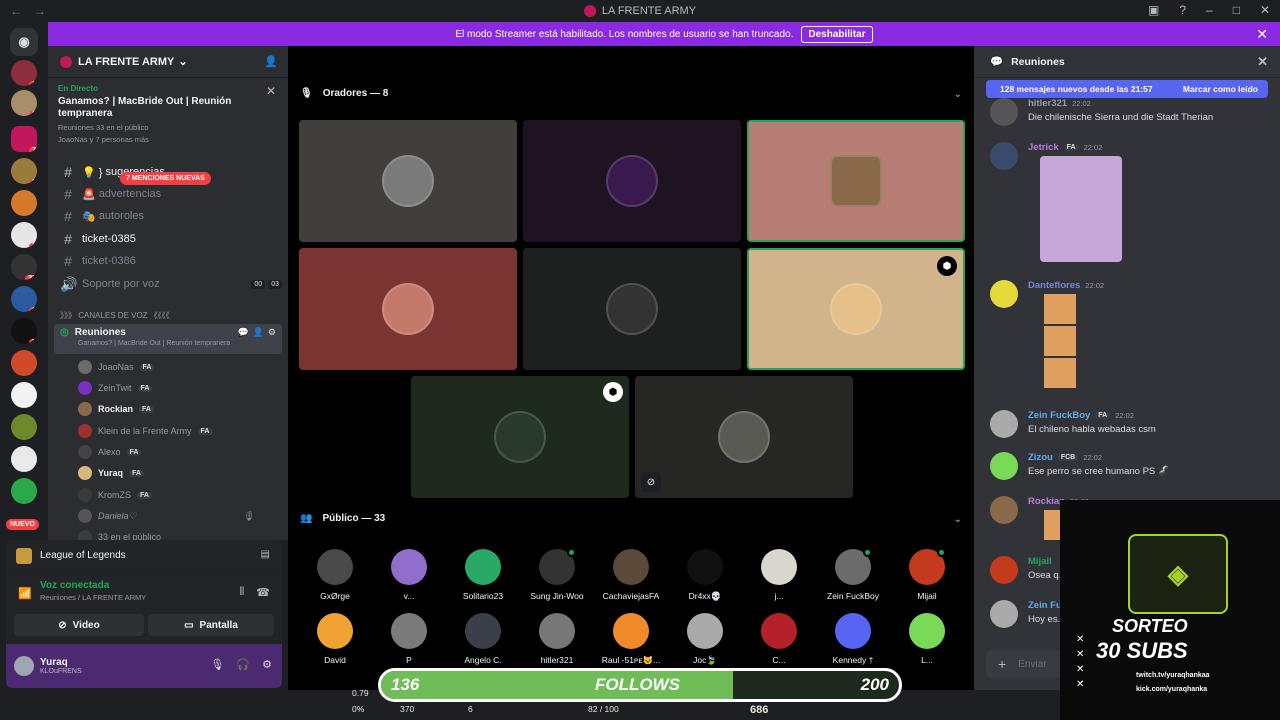 The height and width of the screenshot is (720, 1280). I want to click on audience-member: Kennedy †, so click(853, 639).